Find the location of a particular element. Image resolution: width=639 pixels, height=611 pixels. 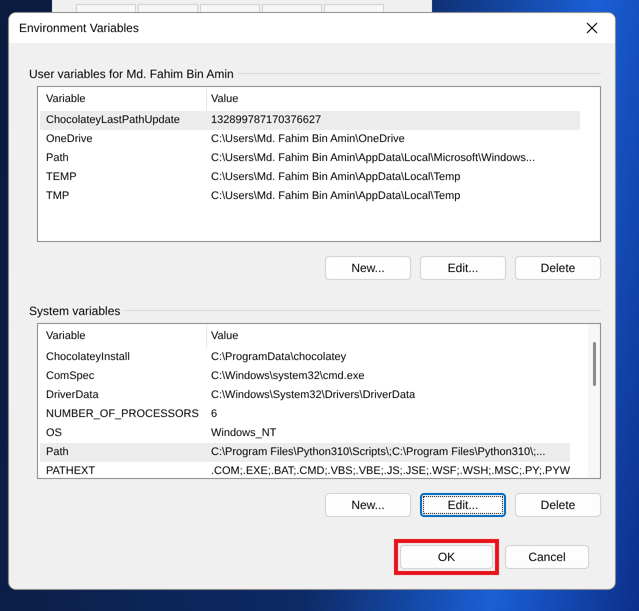

variable-value: C:\Users\Md. Fahim Bin Amin\OneDrive is located at coordinates (307, 140).